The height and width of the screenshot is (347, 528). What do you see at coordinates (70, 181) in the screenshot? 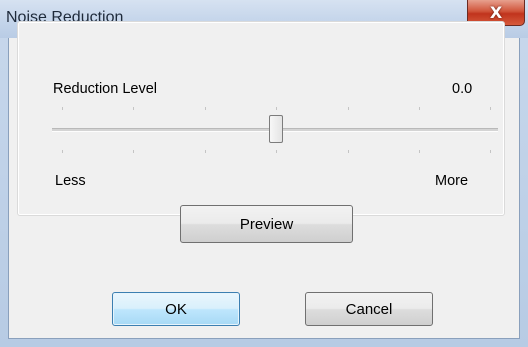
I see `slider-min-label: Less` at bounding box center [70, 181].